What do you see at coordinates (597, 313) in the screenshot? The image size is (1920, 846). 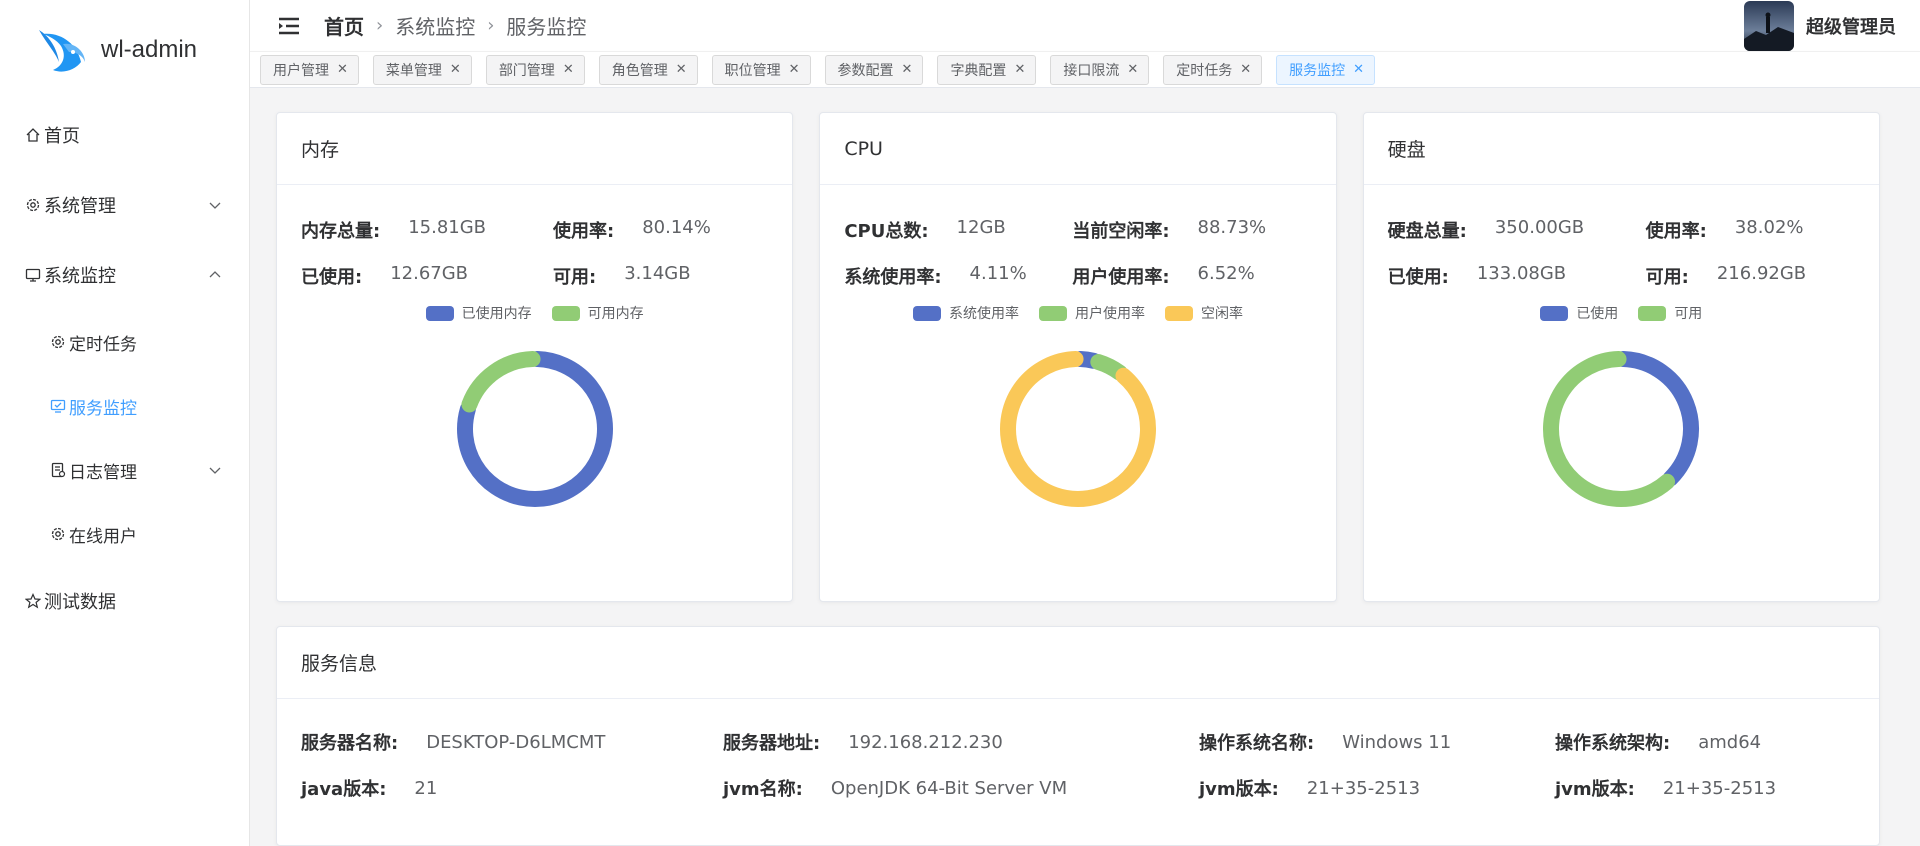 I see `legend-item: 可用内存` at bounding box center [597, 313].